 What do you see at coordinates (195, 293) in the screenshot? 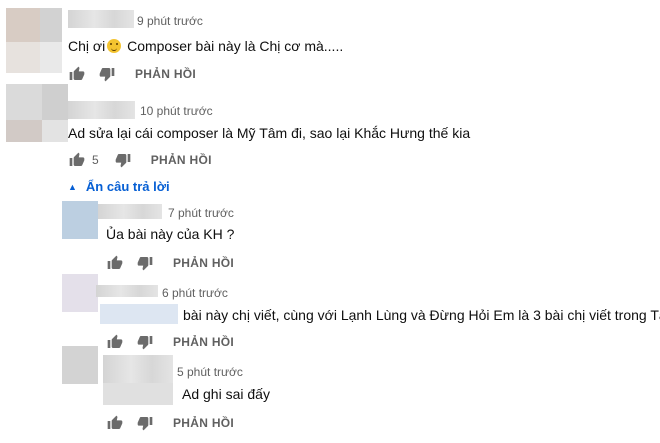
I see `reply-timestamp: 6 phút trước` at bounding box center [195, 293].